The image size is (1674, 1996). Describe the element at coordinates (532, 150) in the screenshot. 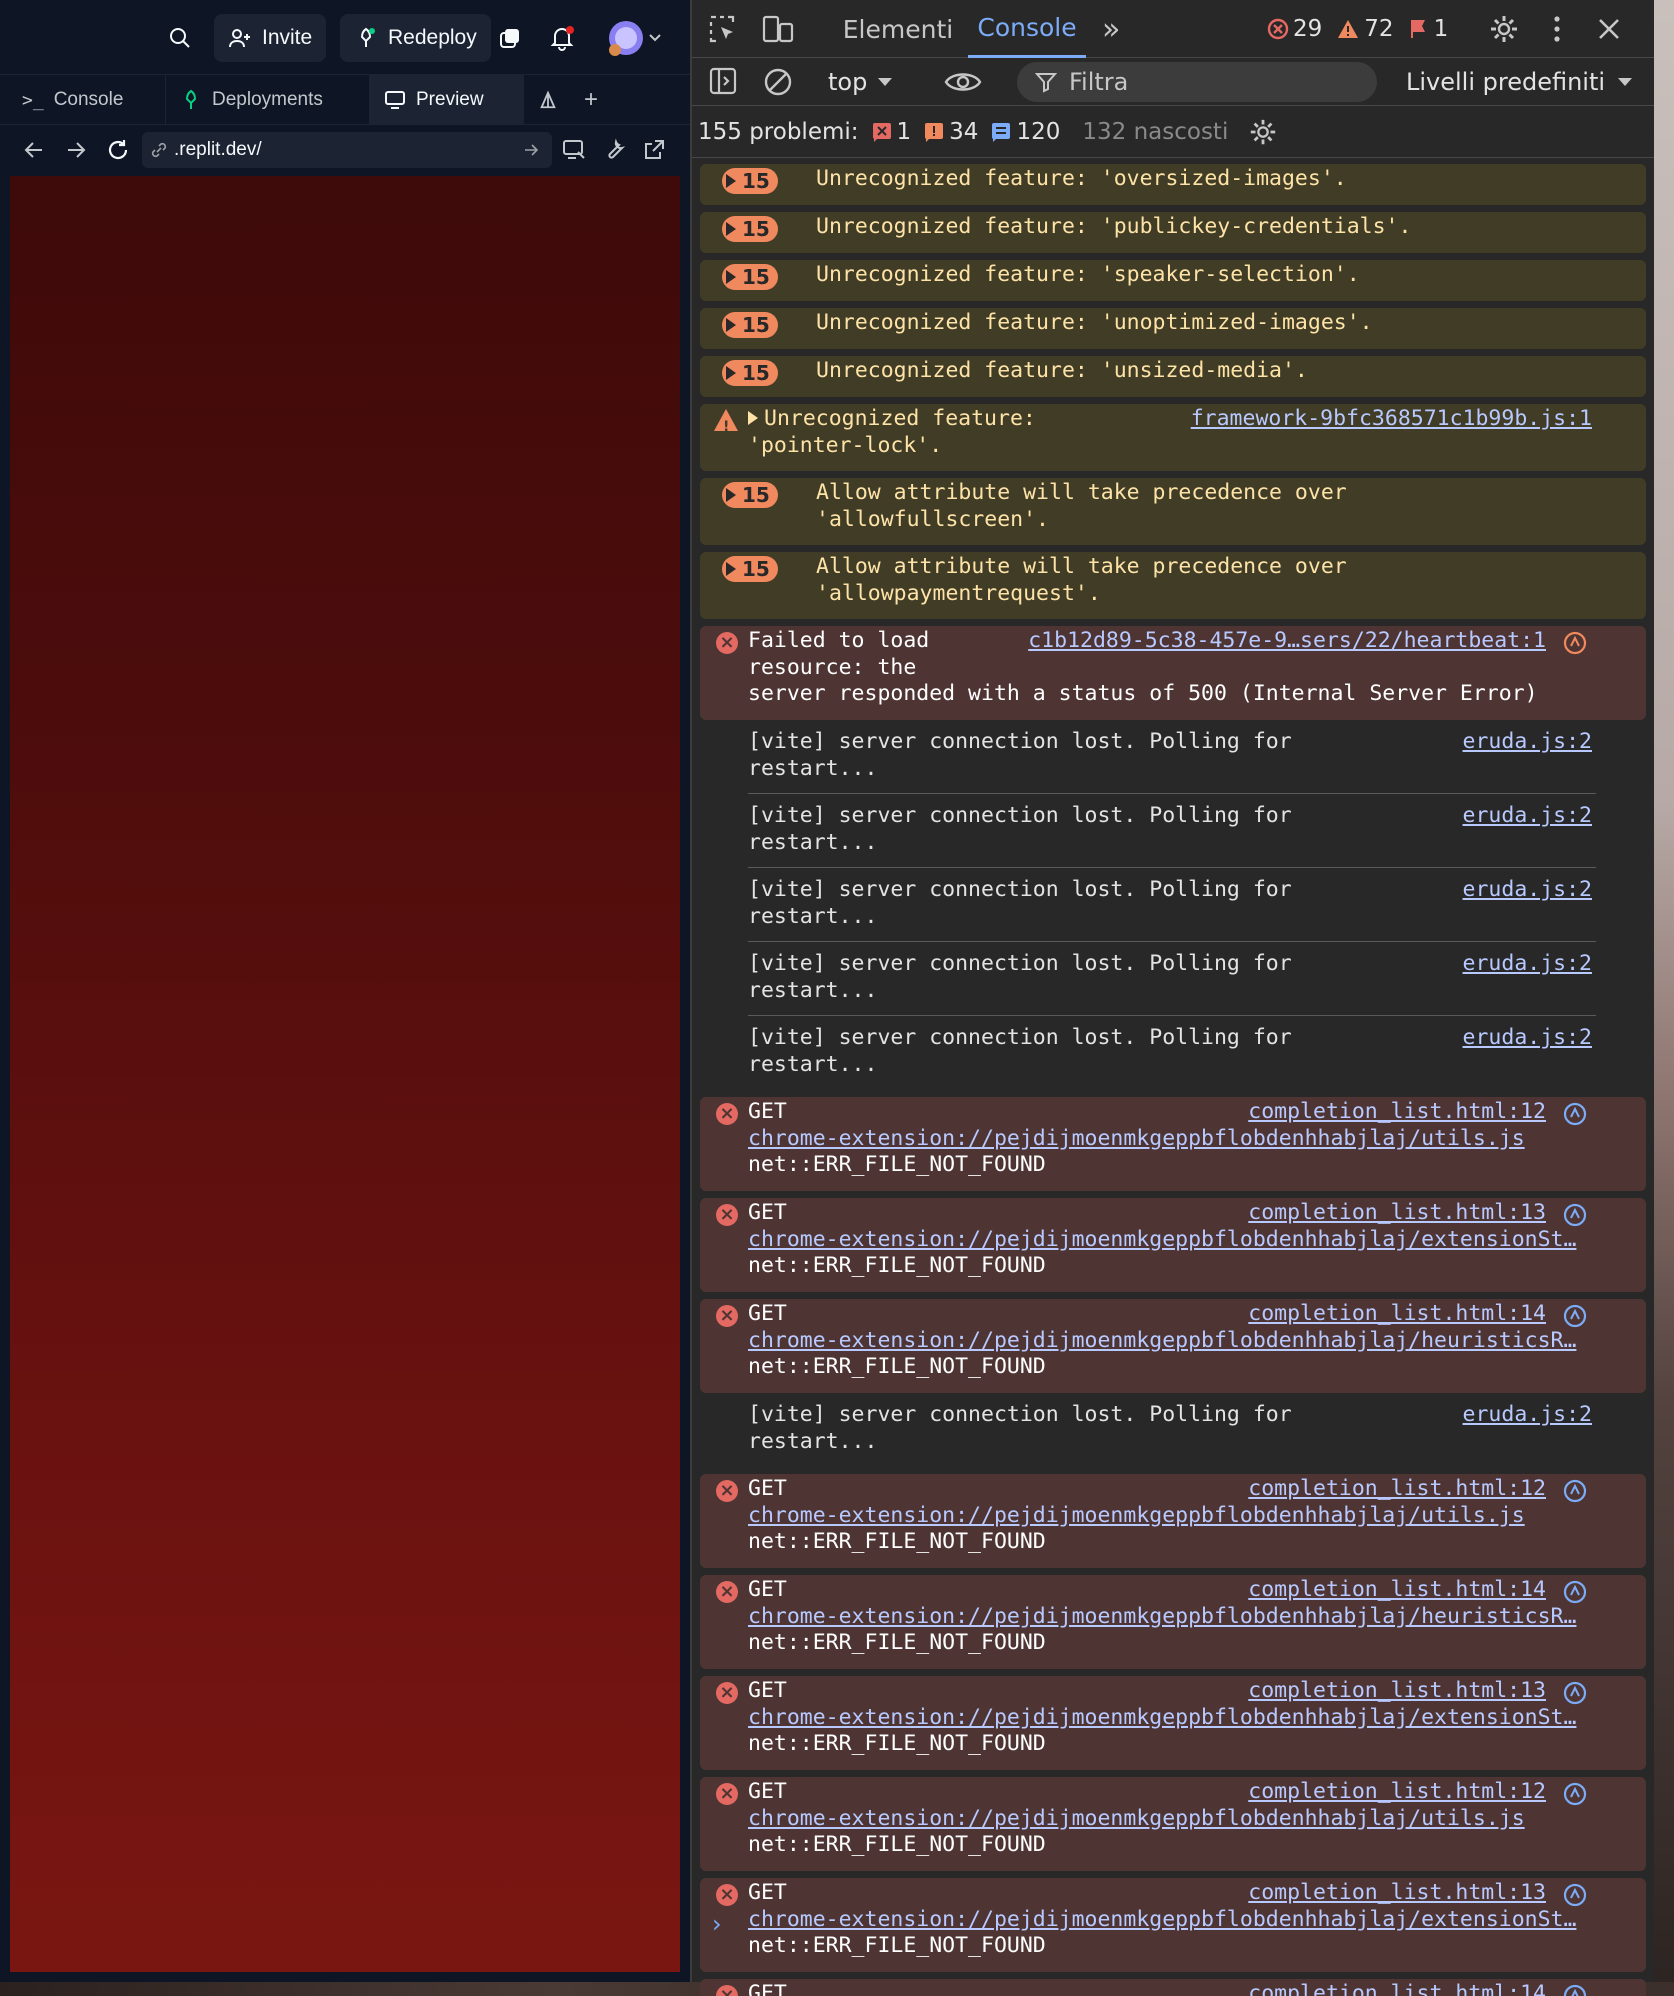

I see `go-arrow-icon` at that location.